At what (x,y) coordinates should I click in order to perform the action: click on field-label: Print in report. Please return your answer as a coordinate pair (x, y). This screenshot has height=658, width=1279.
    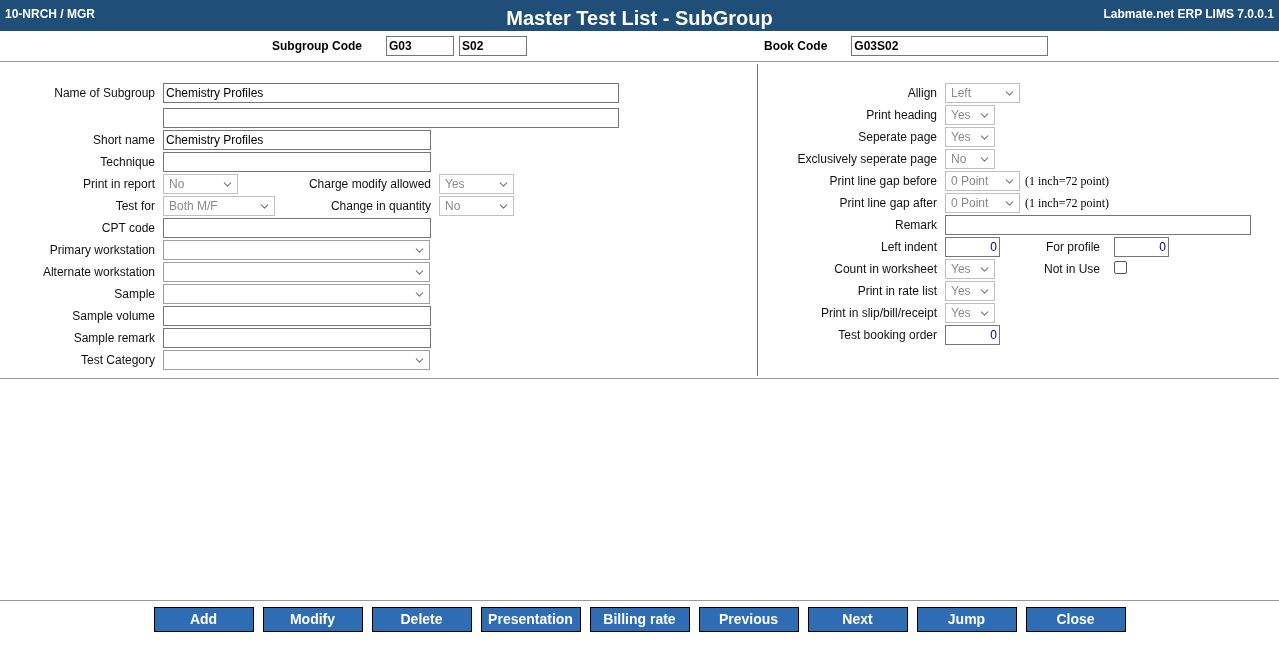
    Looking at the image, I should click on (118, 184).